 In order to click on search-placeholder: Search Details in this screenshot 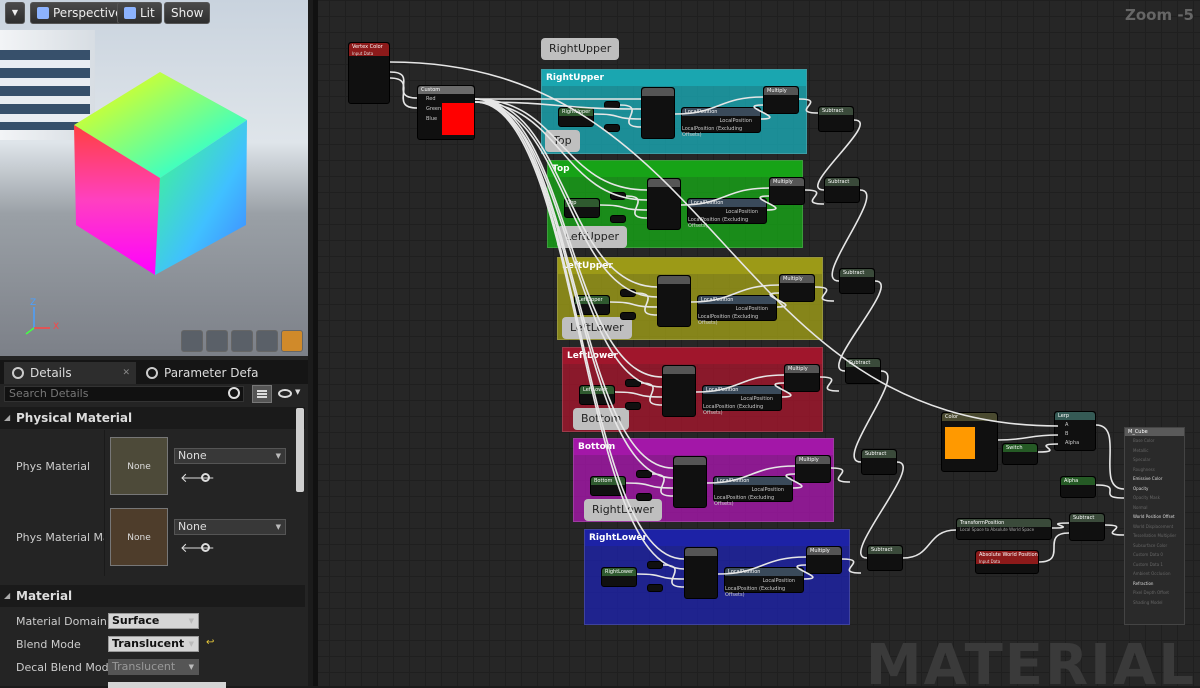, I will do `click(49, 393)`.